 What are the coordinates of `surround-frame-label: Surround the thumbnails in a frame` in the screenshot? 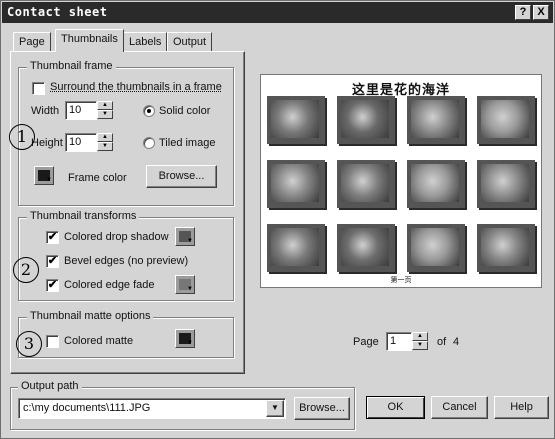 It's located at (136, 87).